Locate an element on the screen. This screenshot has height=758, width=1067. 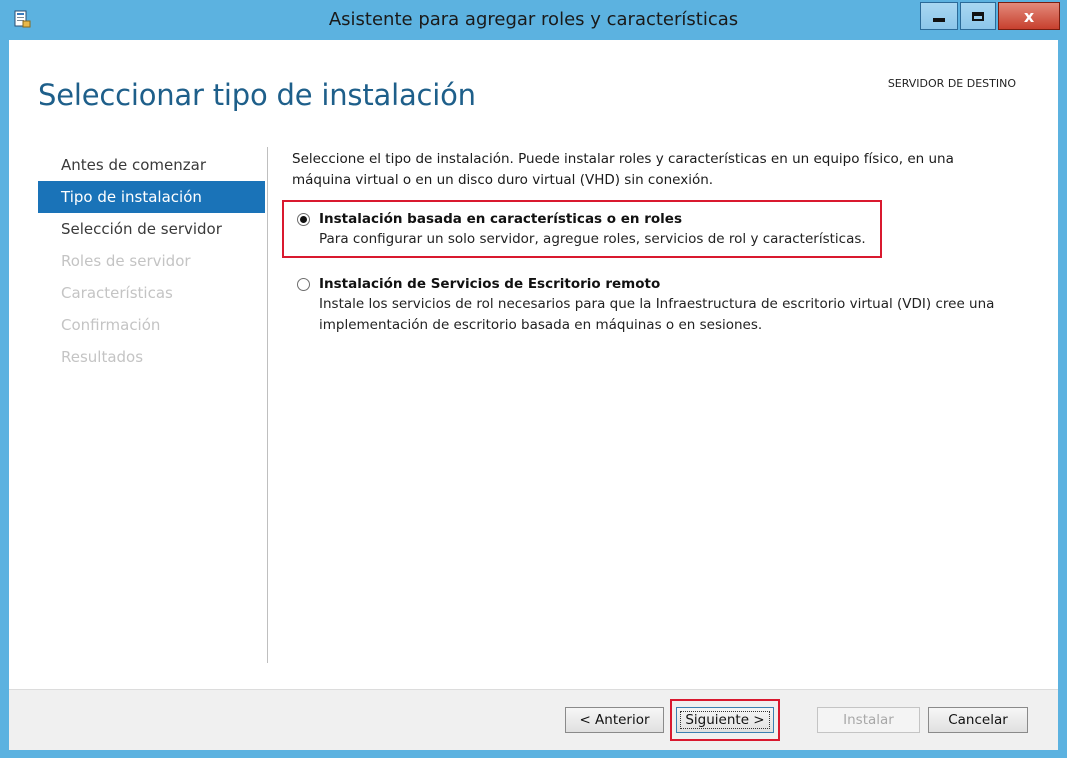
page-title: Seleccionar tipo de instalación is located at coordinates (257, 95).